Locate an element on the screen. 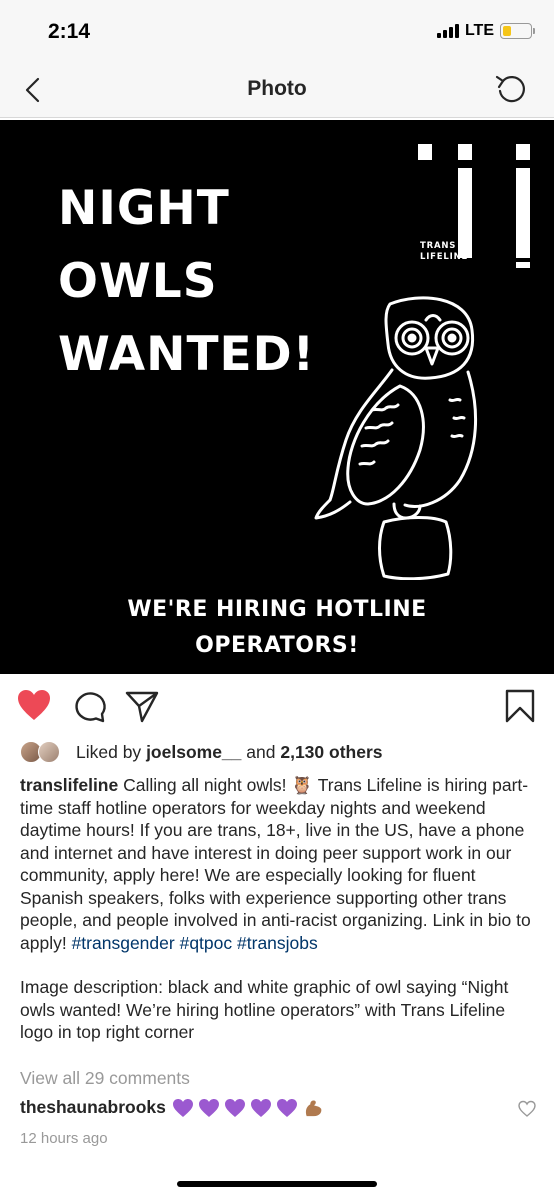 This screenshot has width=554, height=1200. bookmark-icon is located at coordinates (520, 706).